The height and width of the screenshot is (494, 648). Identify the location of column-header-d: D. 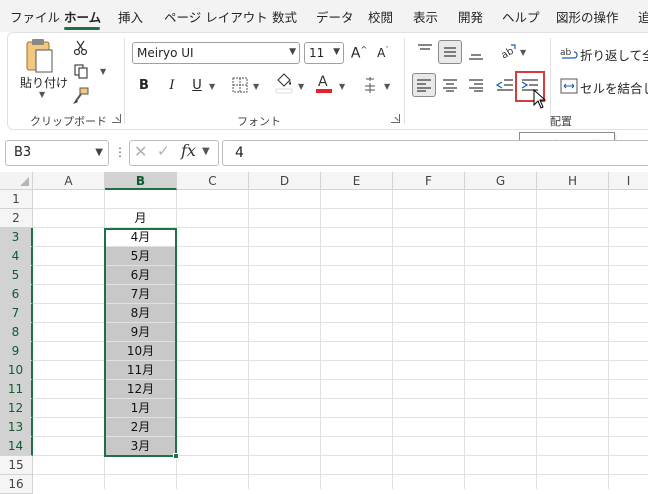
(285, 181).